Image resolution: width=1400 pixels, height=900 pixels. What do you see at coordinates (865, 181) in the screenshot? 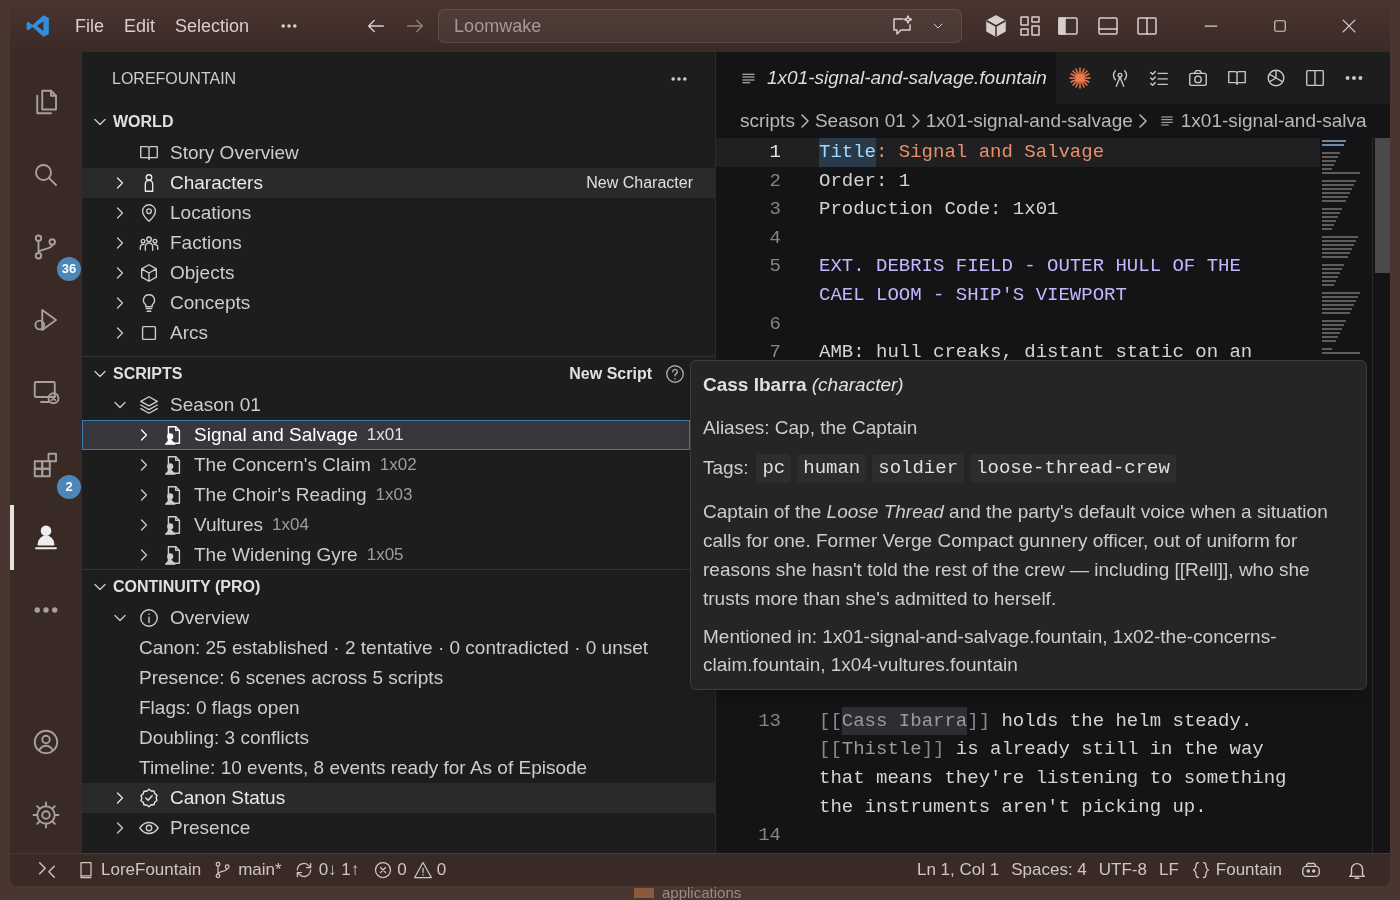
I see `code-token: Order: 1` at bounding box center [865, 181].